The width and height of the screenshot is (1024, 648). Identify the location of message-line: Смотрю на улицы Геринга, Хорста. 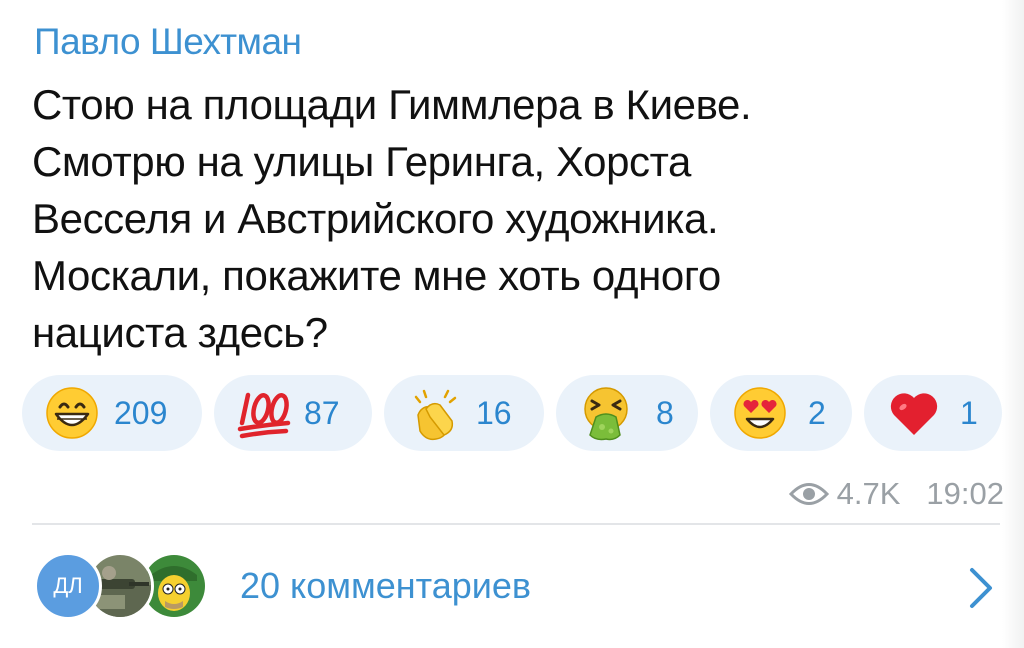
(361, 161).